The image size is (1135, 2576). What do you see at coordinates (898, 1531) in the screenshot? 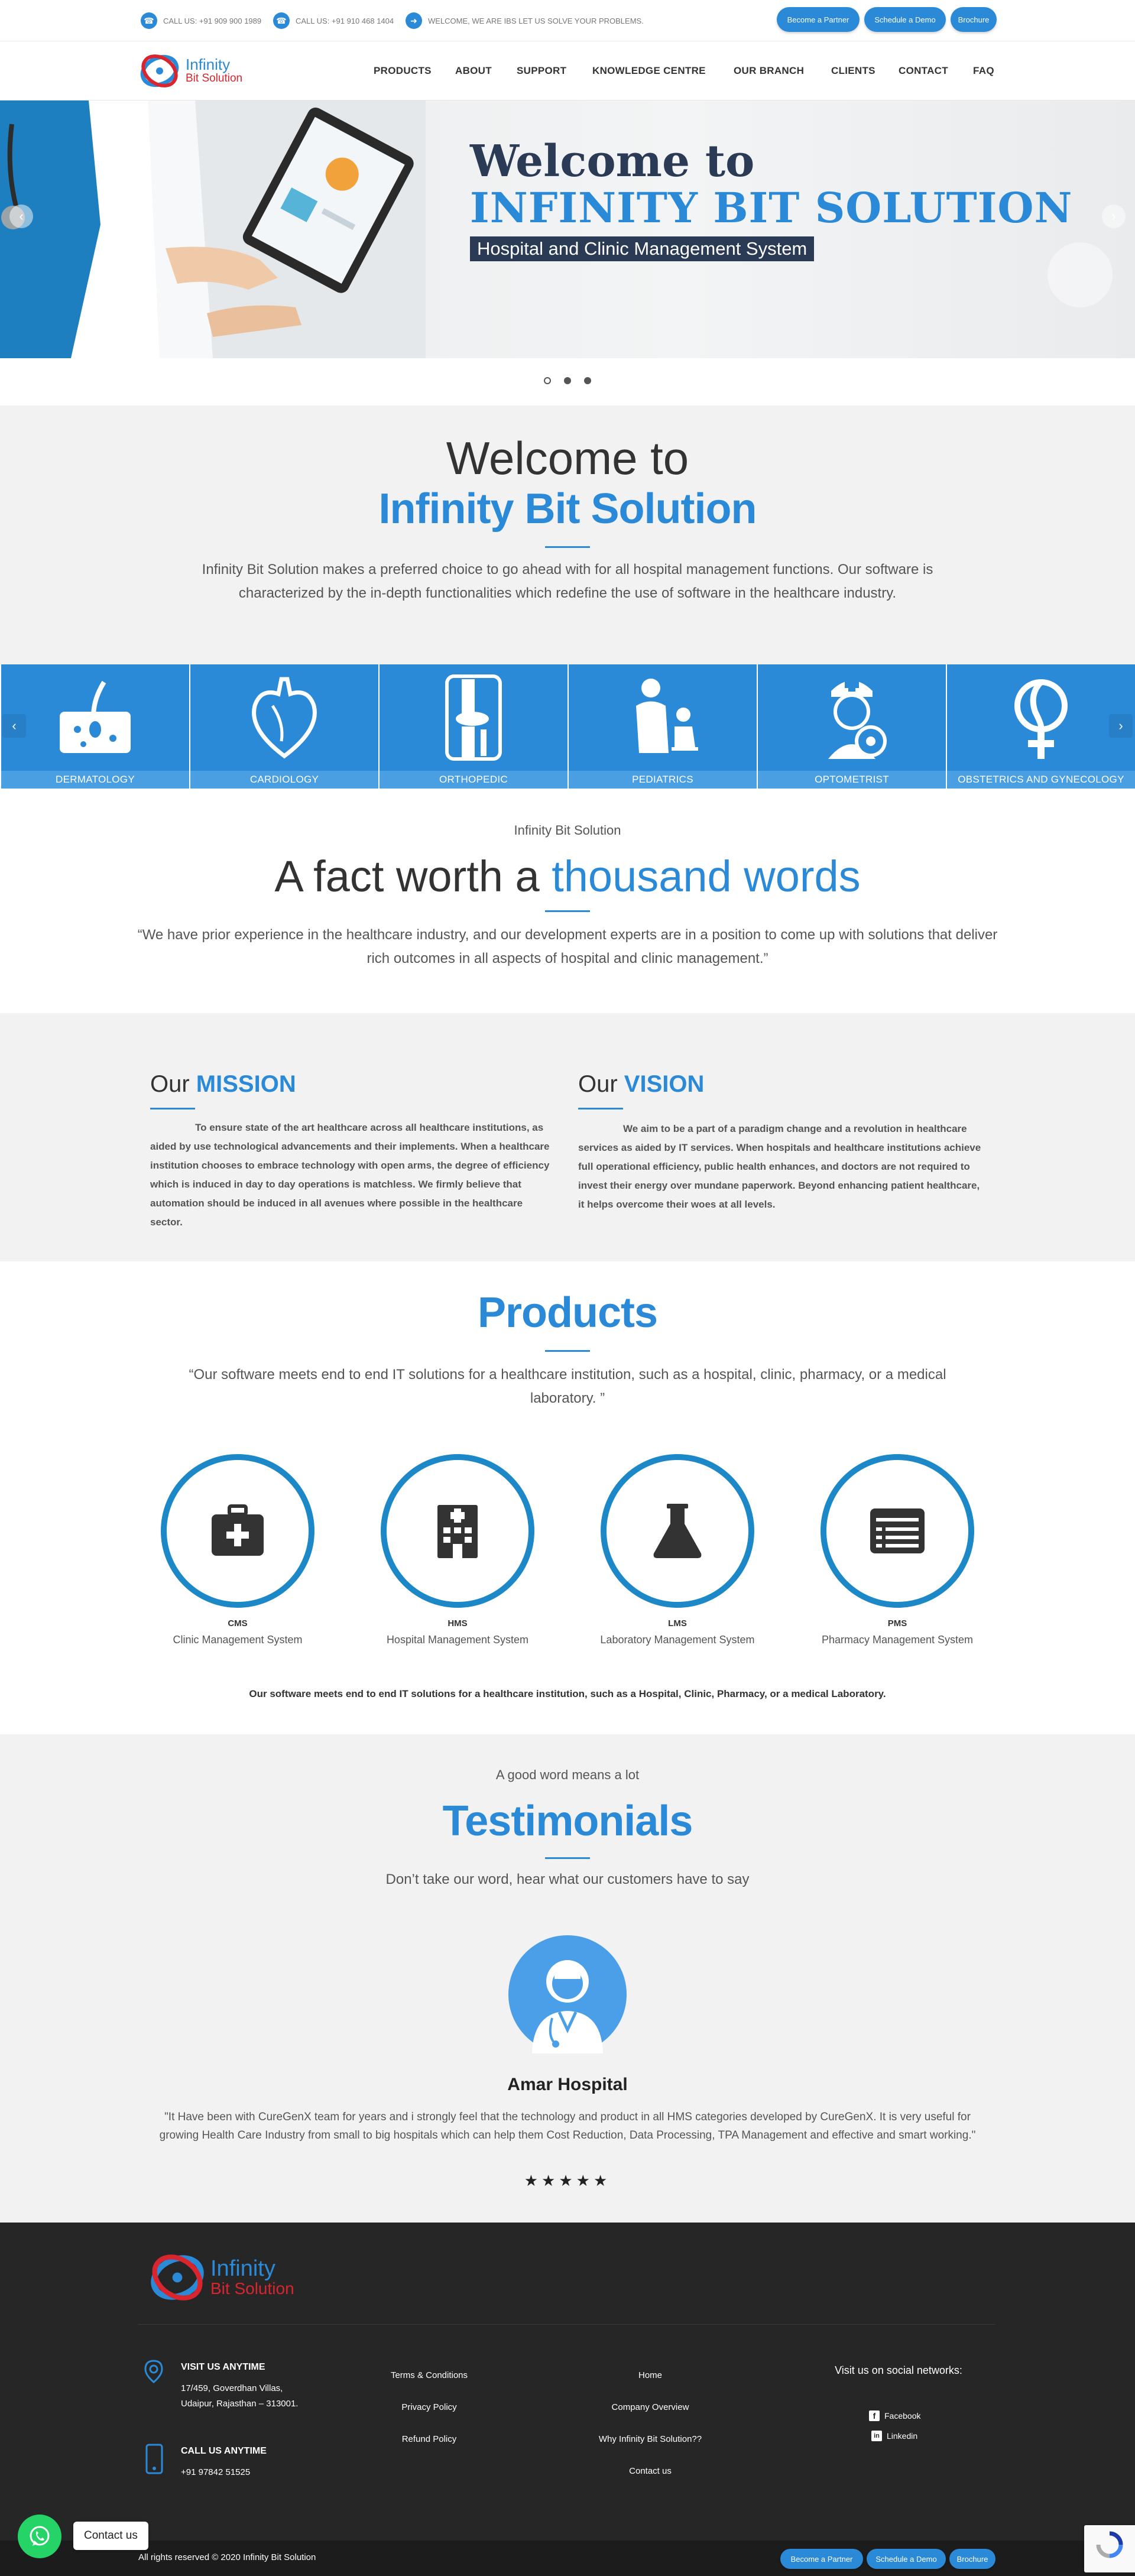
I see `product-pms` at bounding box center [898, 1531].